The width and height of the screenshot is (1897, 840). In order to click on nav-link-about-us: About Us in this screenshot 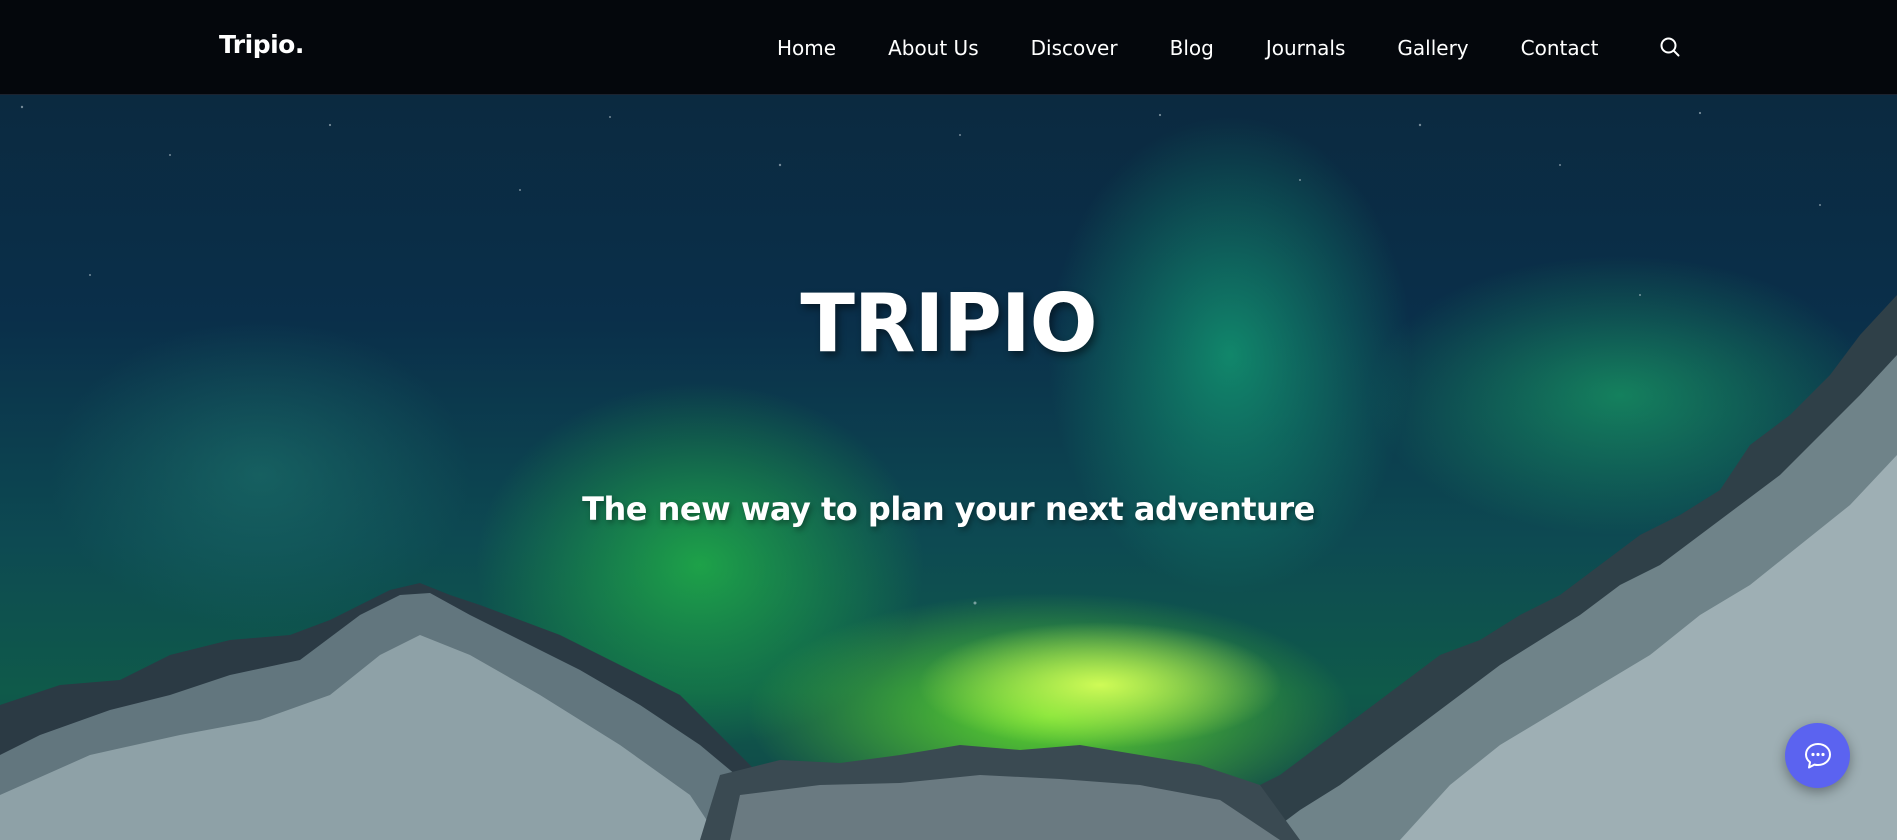, I will do `click(933, 48)`.